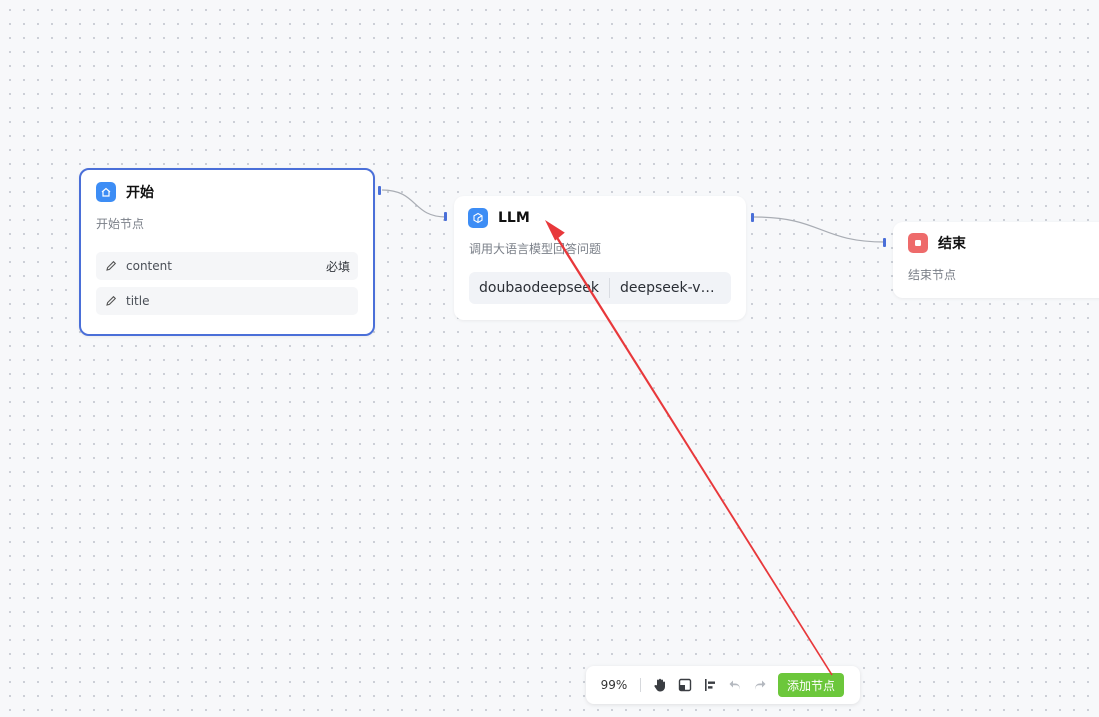 This screenshot has height=717, width=1099. Describe the element at coordinates (735, 685) in the screenshot. I see `undo-icon` at that location.